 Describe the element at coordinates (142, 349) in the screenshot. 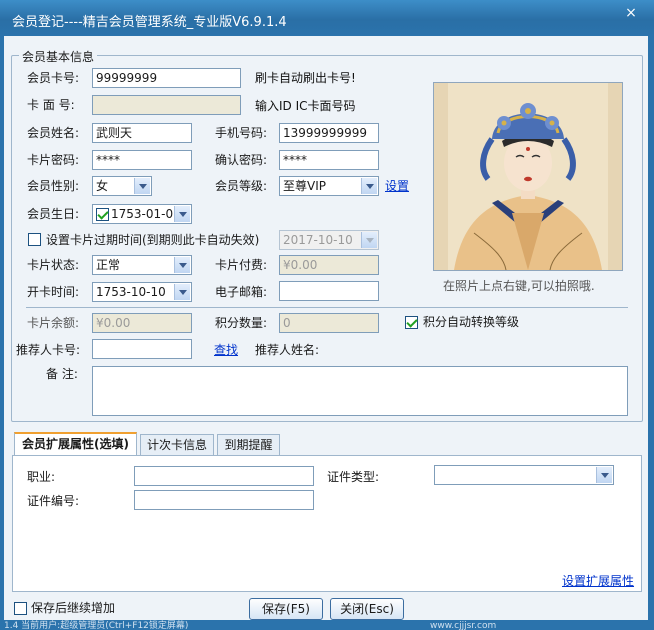

I see `referrer-card-input` at that location.